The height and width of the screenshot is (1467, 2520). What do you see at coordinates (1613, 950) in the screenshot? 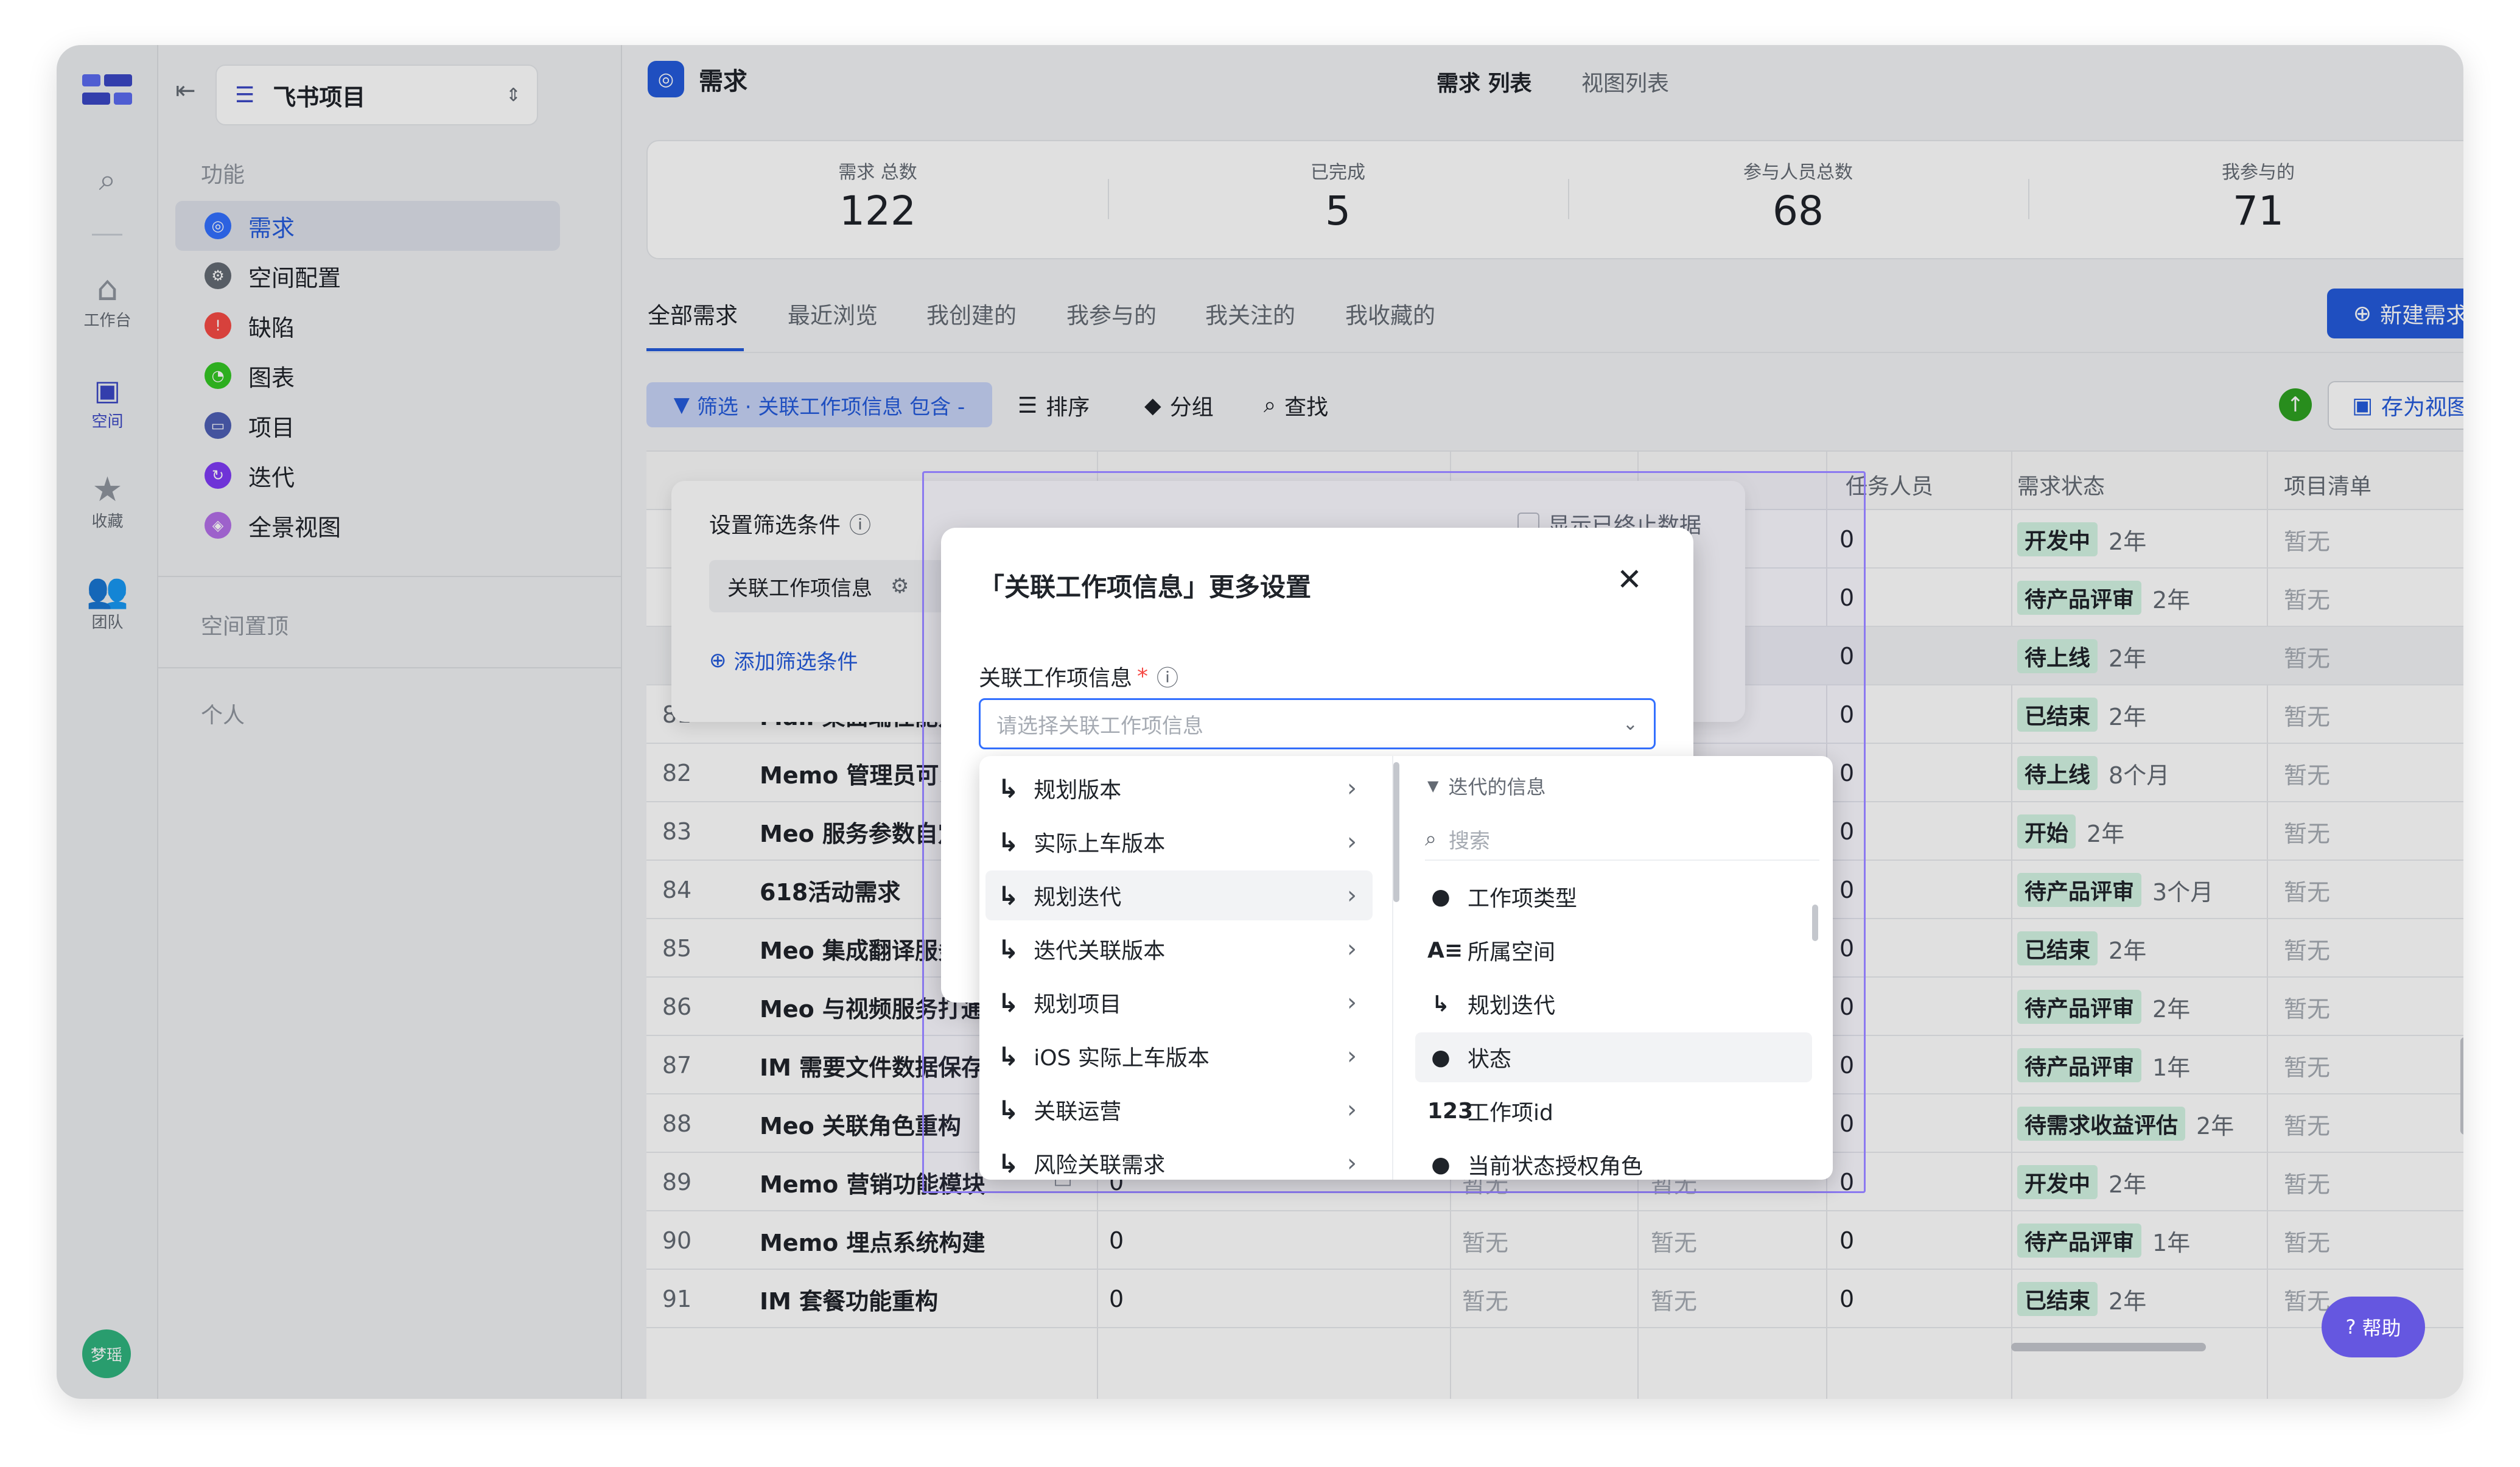
I see `field-option: A≡ 所属空间` at bounding box center [1613, 950].